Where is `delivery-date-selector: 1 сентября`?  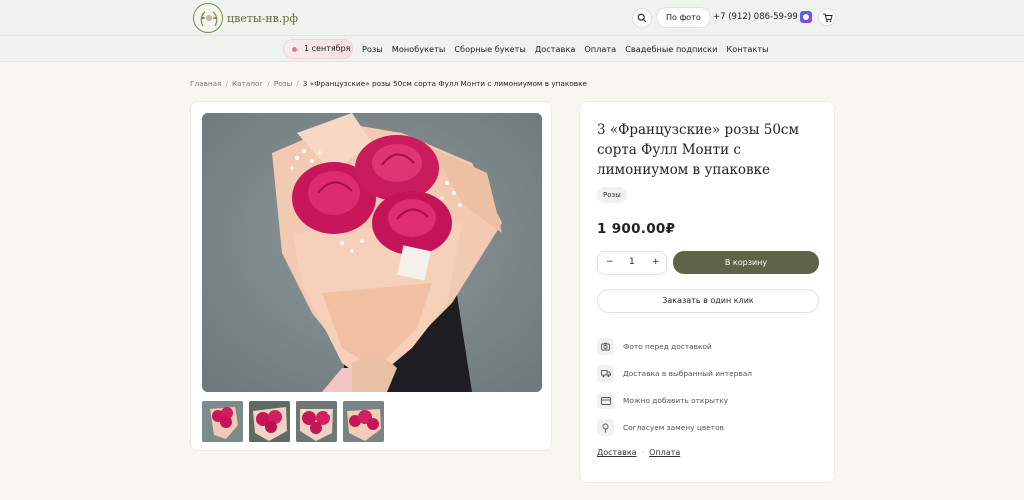 delivery-date-selector: 1 сентября is located at coordinates (318, 49).